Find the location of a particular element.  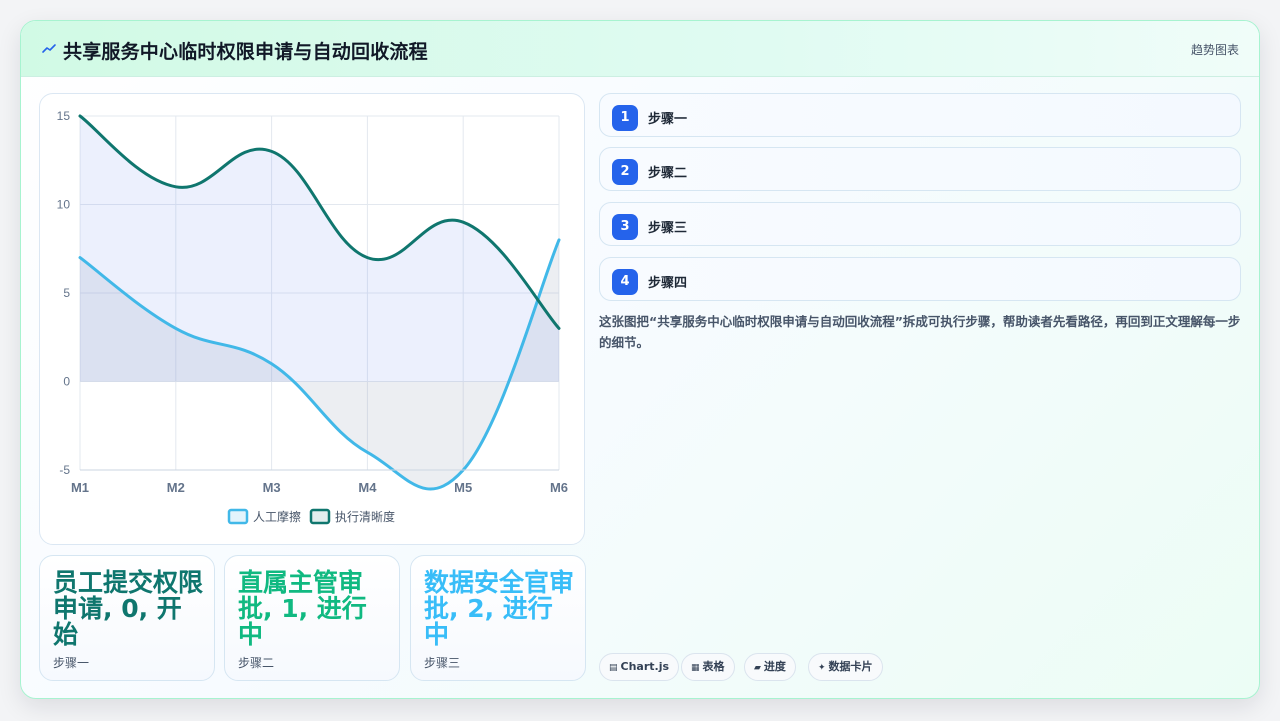

stat-card-2: 直属主管审批, 1, 进行中 步骤二 is located at coordinates (312, 618).